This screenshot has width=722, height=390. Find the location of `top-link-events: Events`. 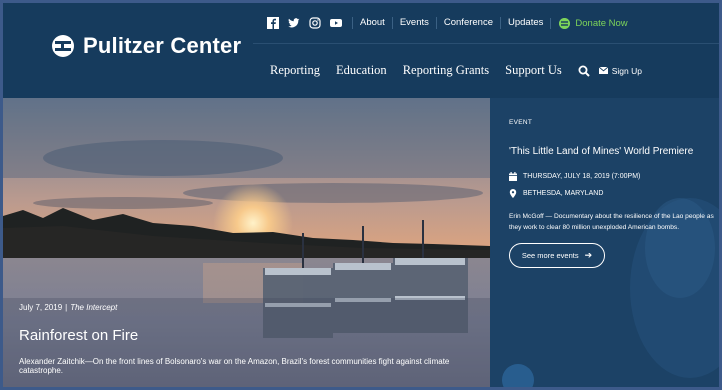

top-link-events: Events is located at coordinates (413, 23).